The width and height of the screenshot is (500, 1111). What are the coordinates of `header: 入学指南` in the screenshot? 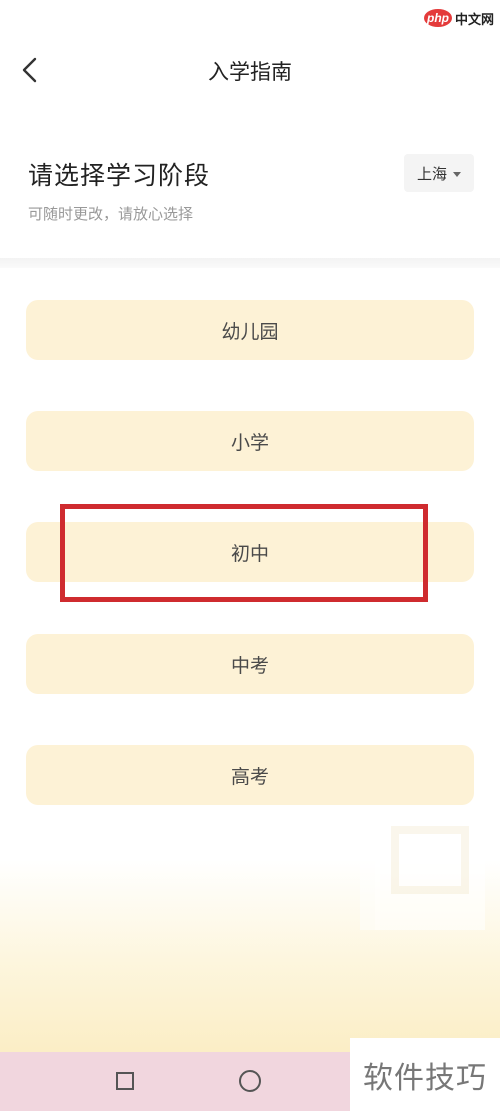 It's located at (250, 70).